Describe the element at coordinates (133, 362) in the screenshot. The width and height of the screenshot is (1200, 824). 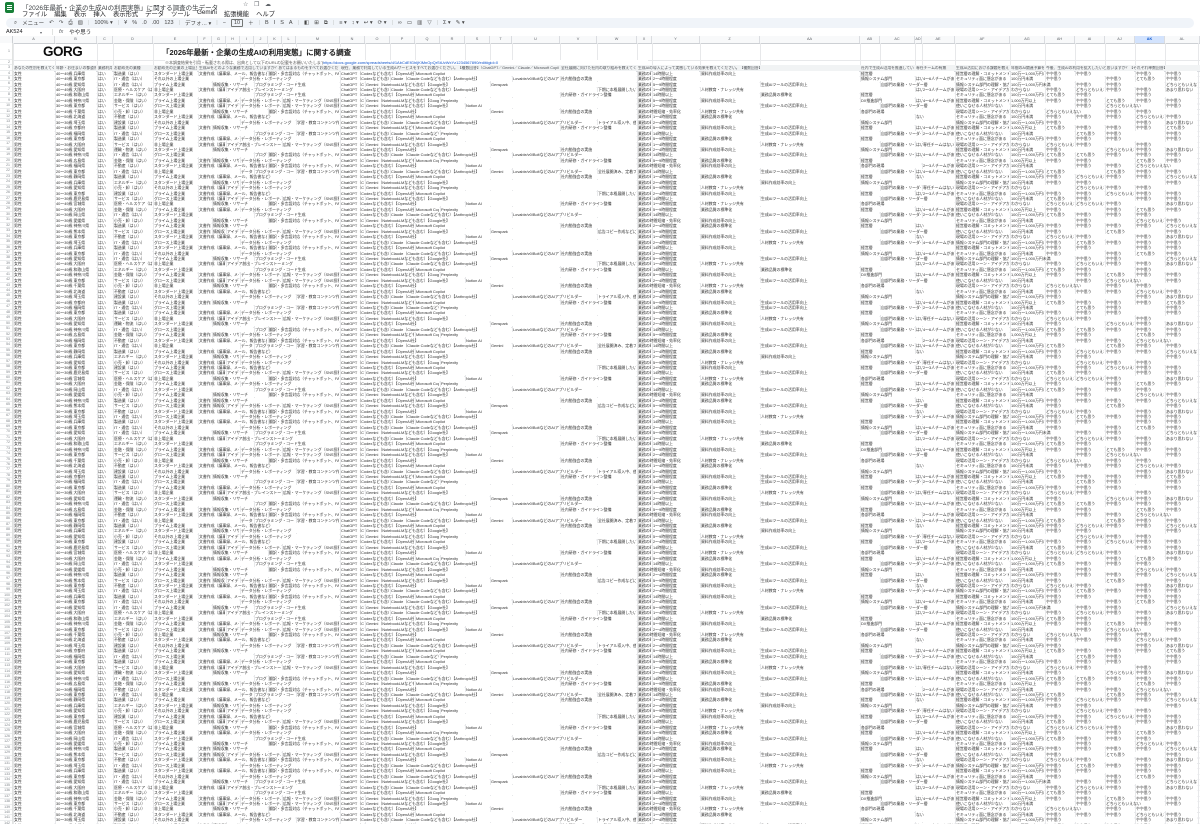
I see `cell: 小売・卸（はい）` at that location.